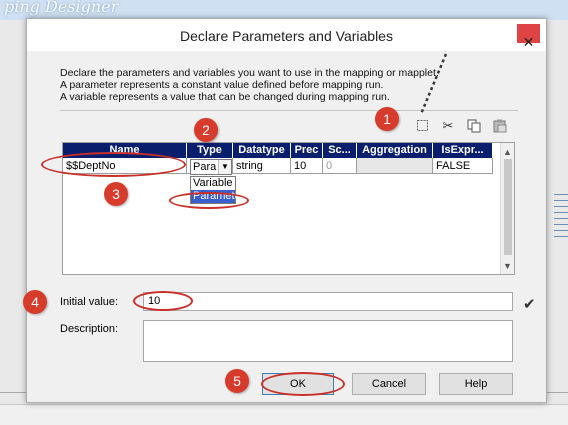  I want to click on annotation-step-badge: 4, so click(35, 302).